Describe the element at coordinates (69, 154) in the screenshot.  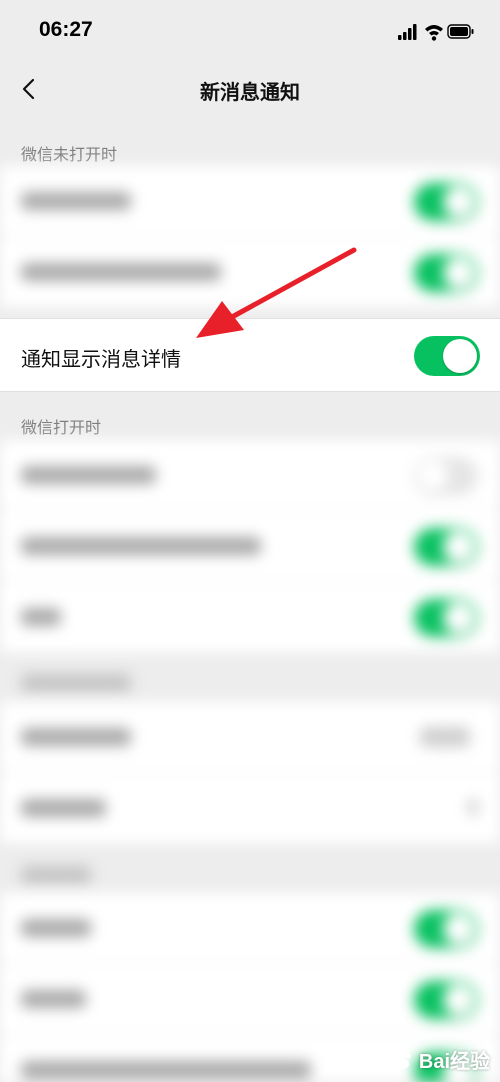
I see `section-header-label: 微信未打开时` at that location.